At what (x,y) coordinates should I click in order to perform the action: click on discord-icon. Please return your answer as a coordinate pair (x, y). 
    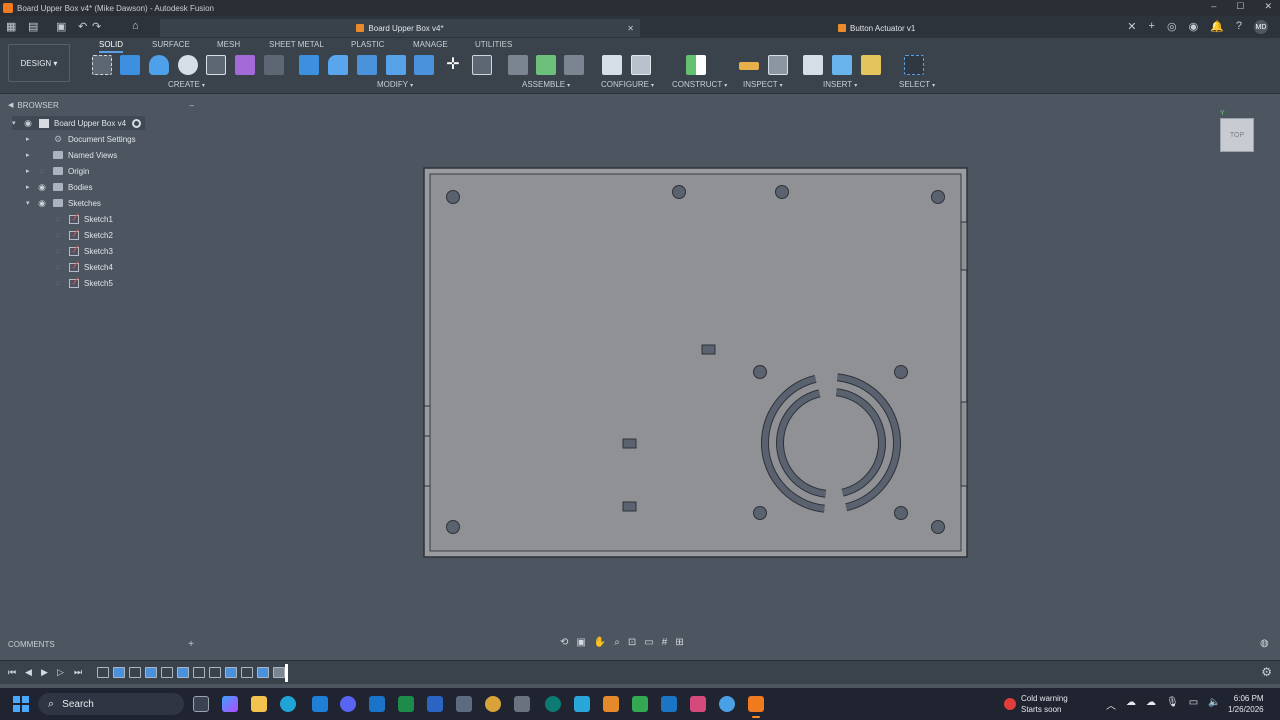
    Looking at the image, I should click on (348, 704).